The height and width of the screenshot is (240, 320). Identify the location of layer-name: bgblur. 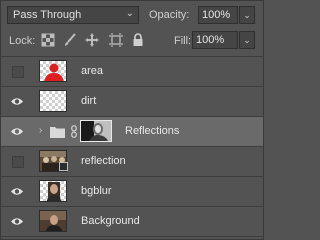
(96, 191).